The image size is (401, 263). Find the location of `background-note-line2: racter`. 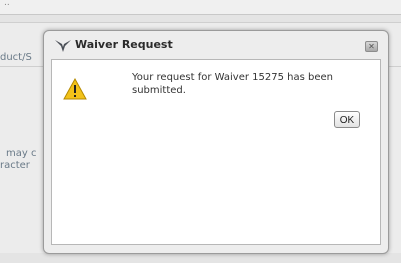

background-note-line2: racter is located at coordinates (15, 165).